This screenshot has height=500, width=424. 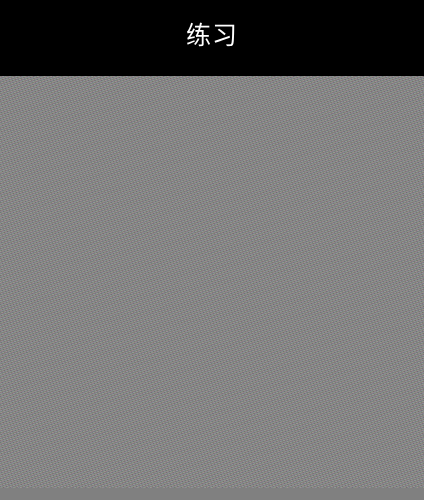 What do you see at coordinates (212, 494) in the screenshot?
I see `bottom-strip` at bounding box center [212, 494].